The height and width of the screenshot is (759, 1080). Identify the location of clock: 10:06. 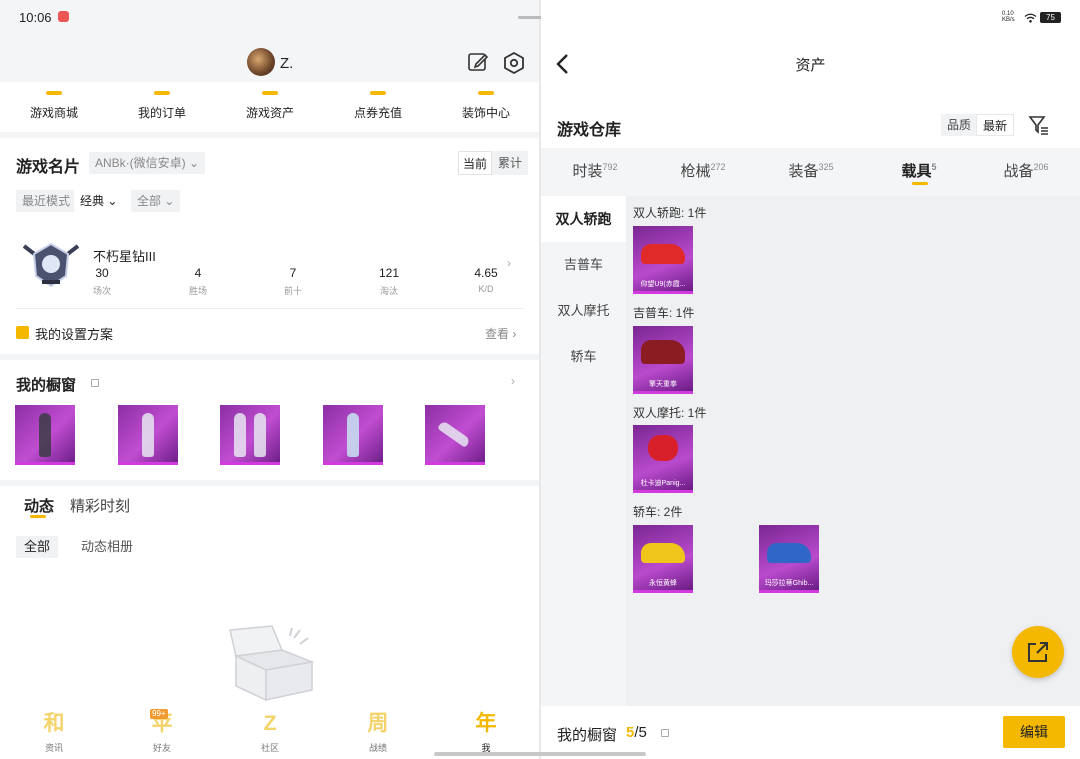
(35, 17).